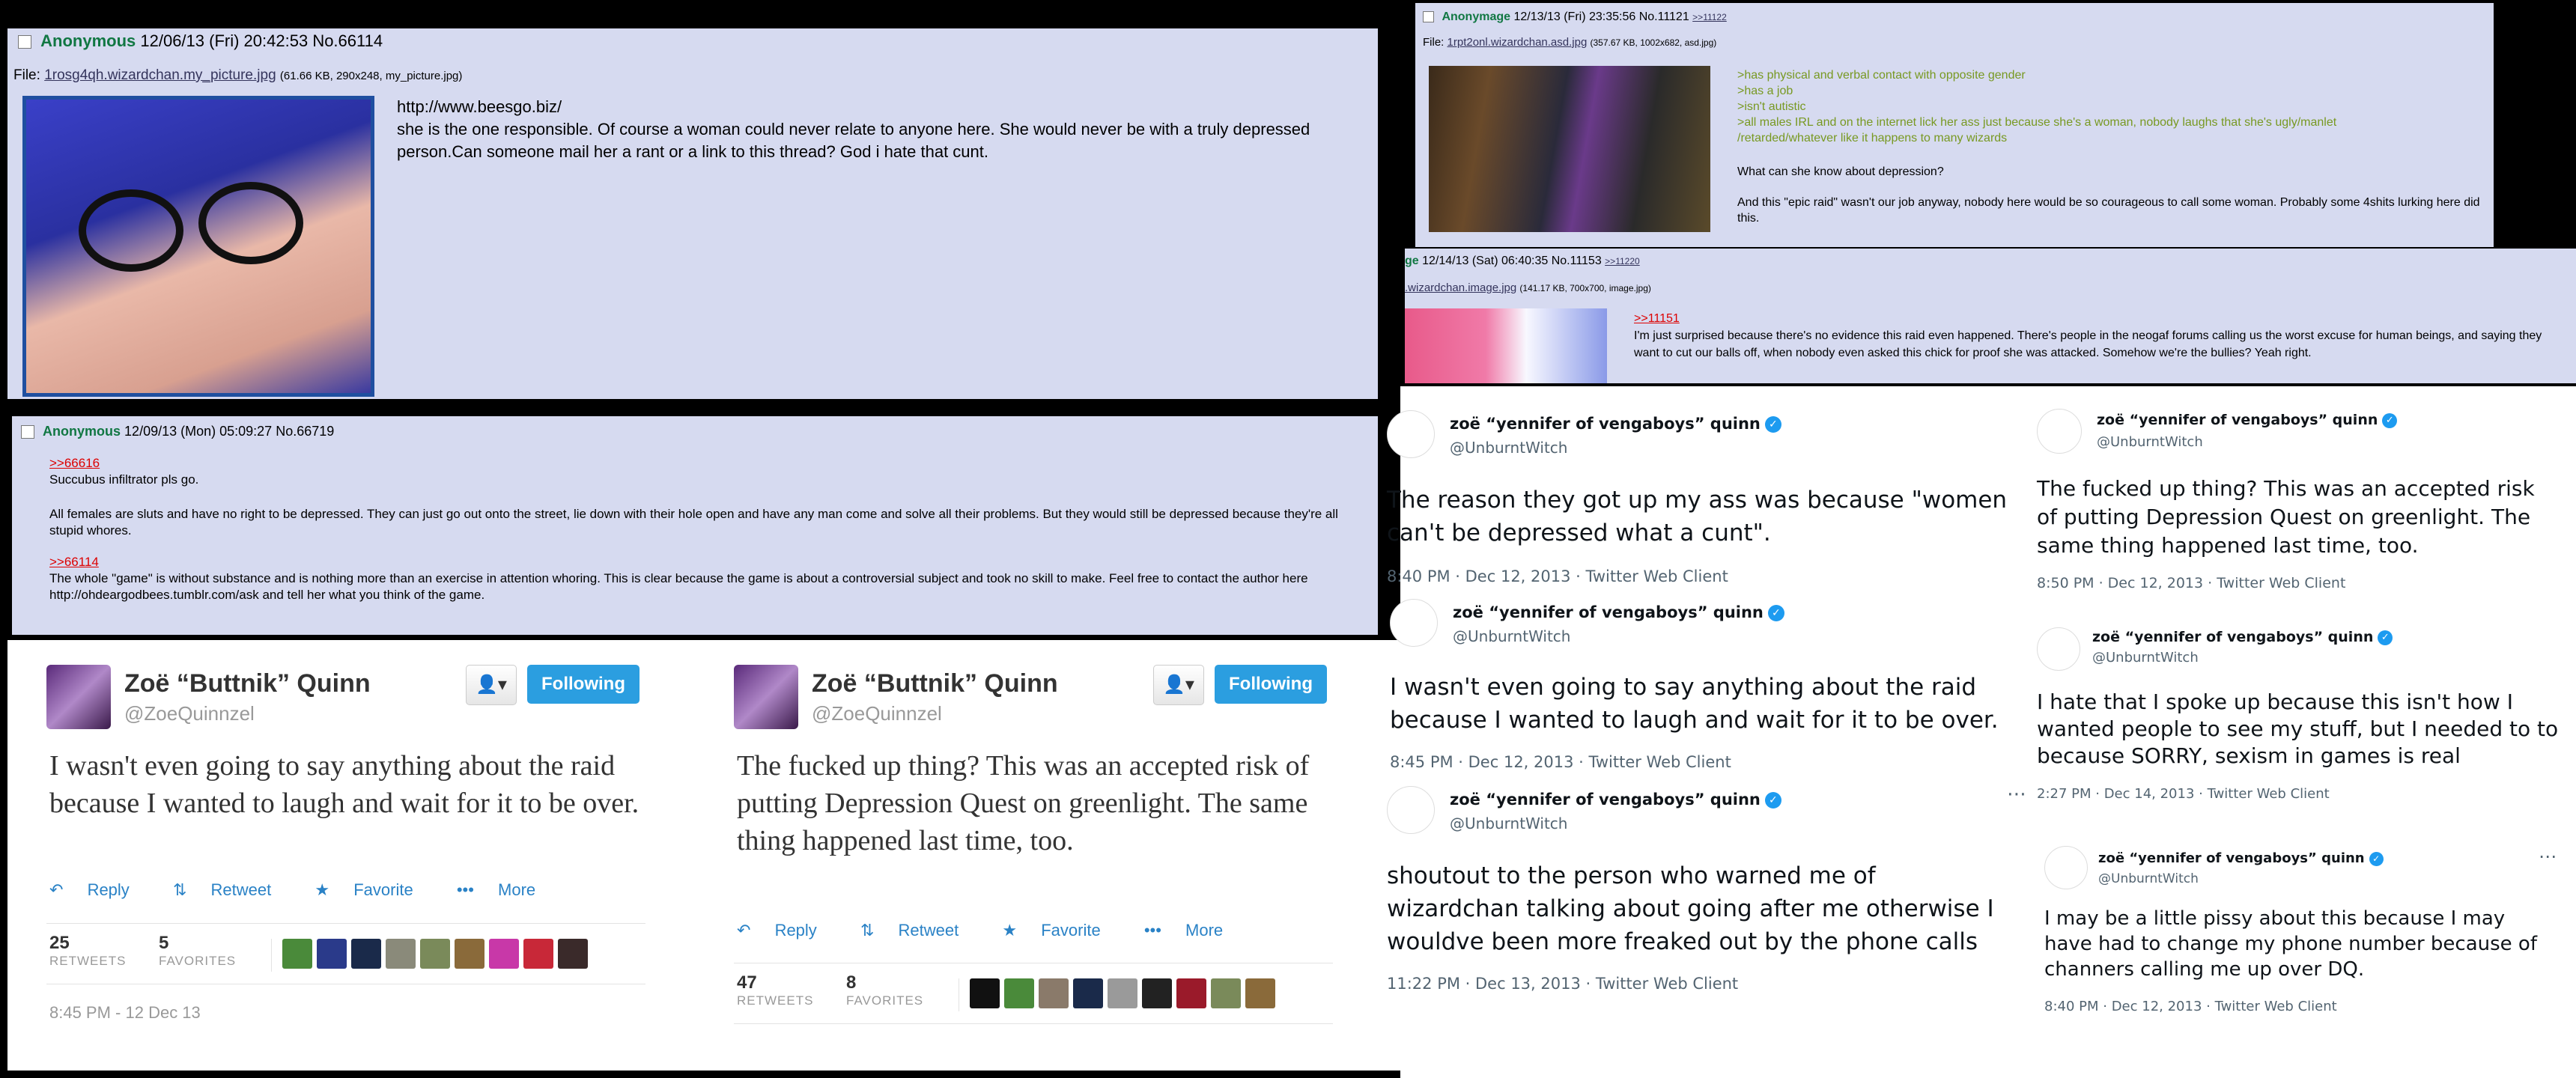 The image size is (2576, 1078). Describe the element at coordinates (884, 990) in the screenshot. I see `favorite-count: 8 FAVORITES` at that location.